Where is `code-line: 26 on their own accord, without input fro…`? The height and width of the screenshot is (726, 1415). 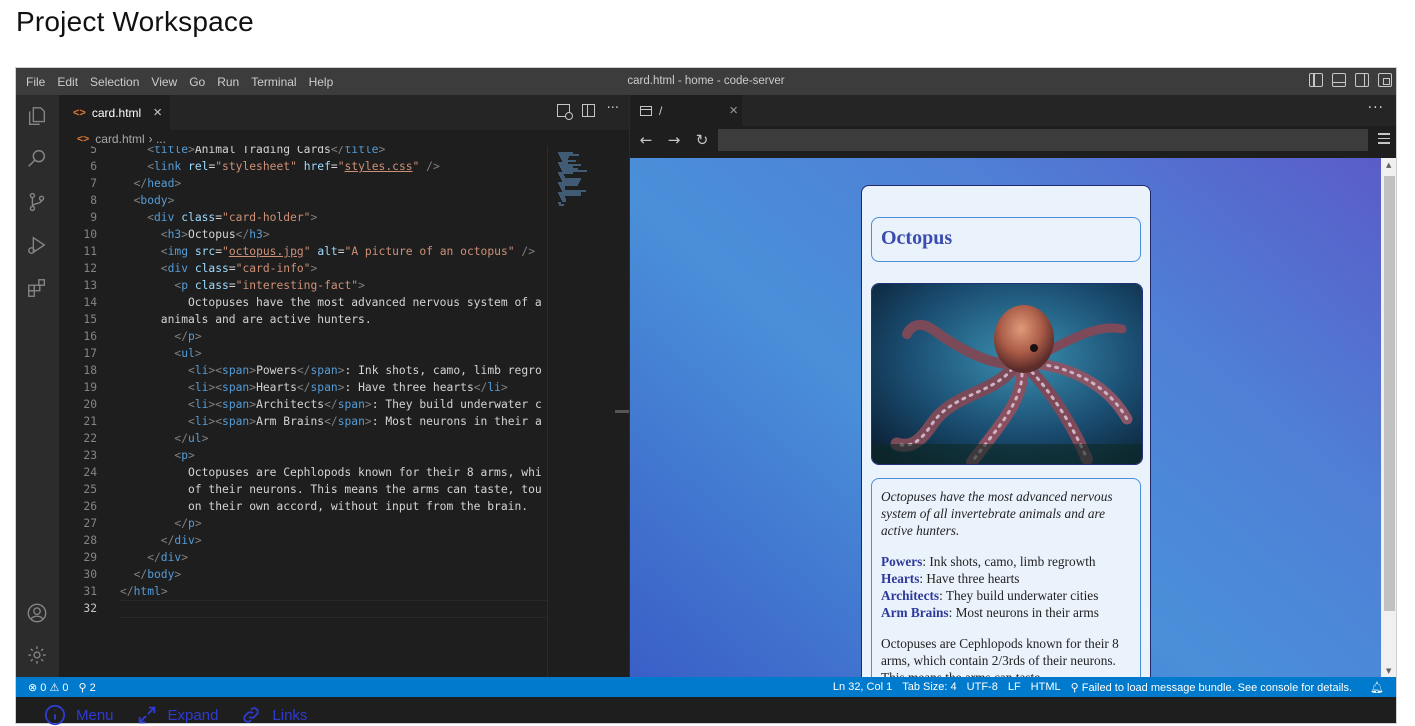
code-line: 26 on their own accord, without input fro… is located at coordinates (303, 506).